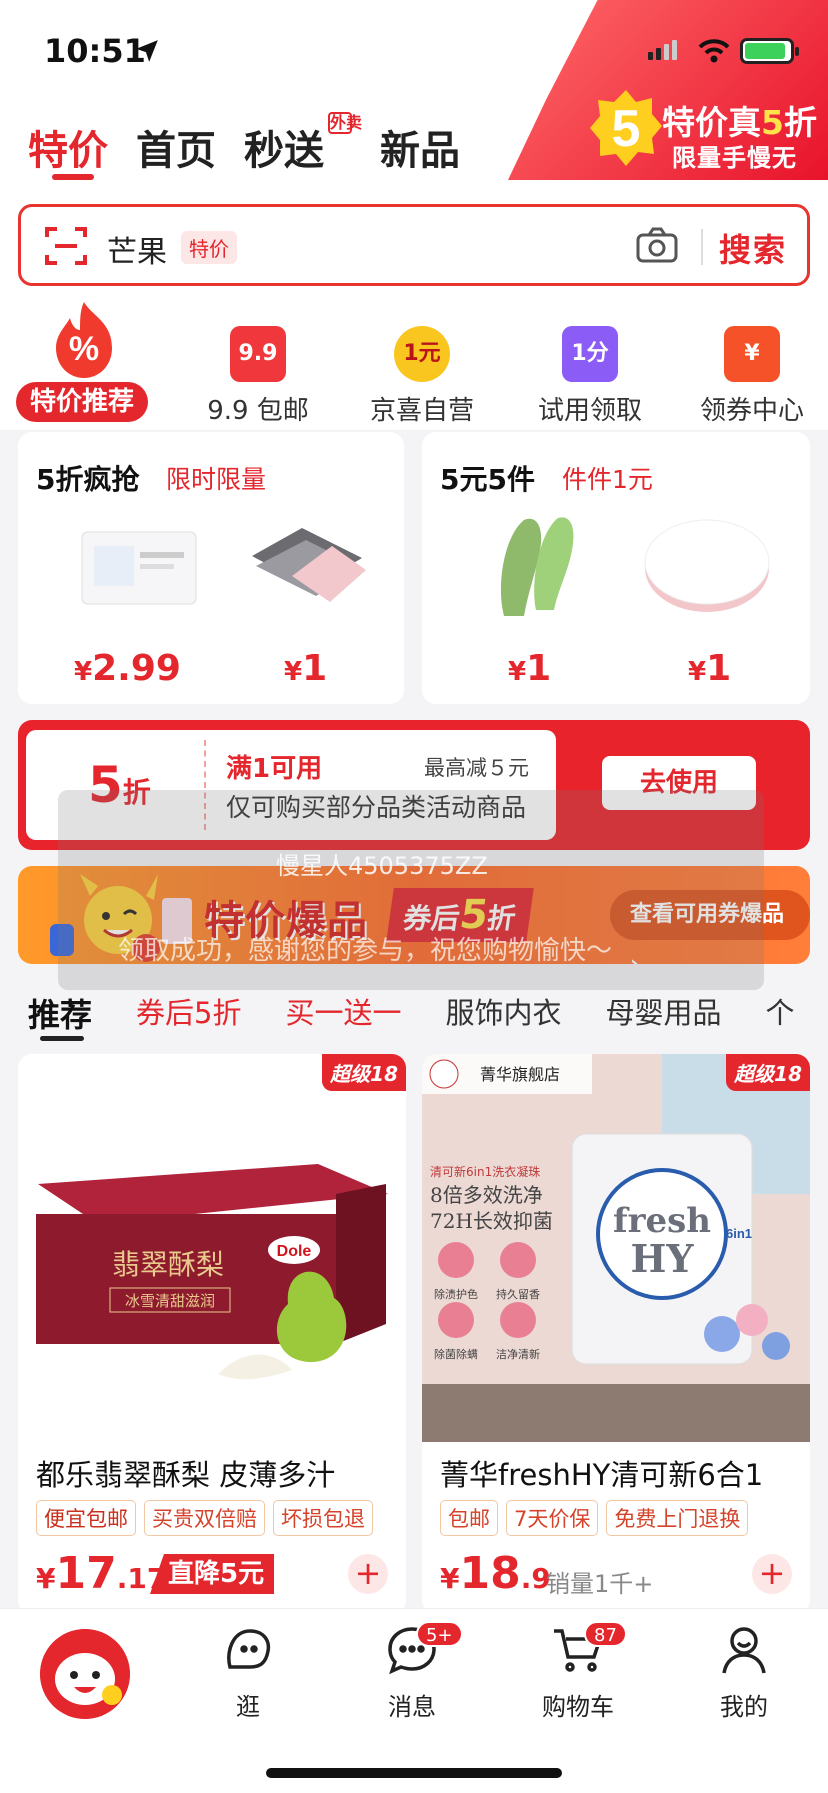 The height and width of the screenshot is (1793, 828). What do you see at coordinates (664, 1013) in the screenshot?
I see `feed-tab-baby: 母婴用品` at bounding box center [664, 1013].